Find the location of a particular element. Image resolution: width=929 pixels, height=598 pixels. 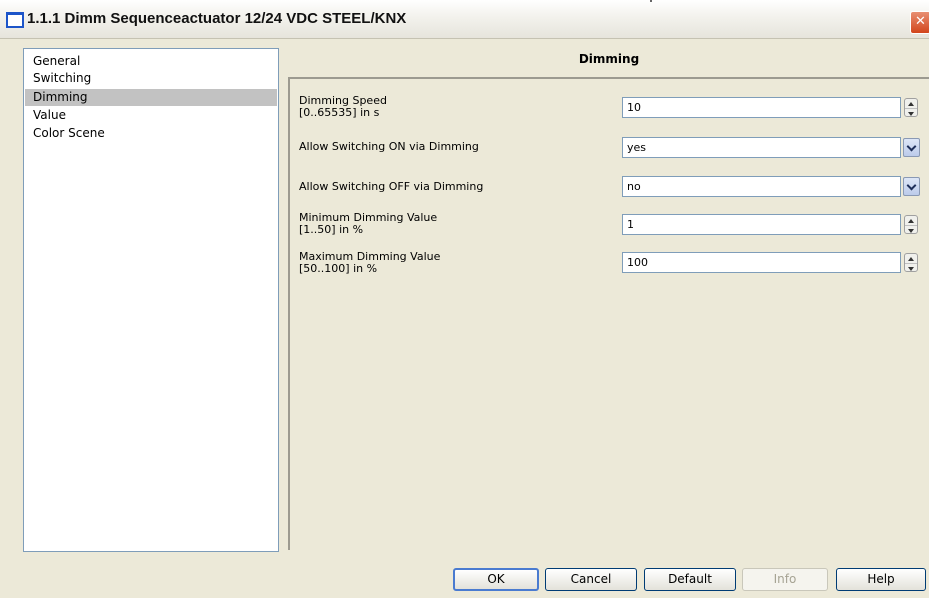

window-icon is located at coordinates (15, 20).